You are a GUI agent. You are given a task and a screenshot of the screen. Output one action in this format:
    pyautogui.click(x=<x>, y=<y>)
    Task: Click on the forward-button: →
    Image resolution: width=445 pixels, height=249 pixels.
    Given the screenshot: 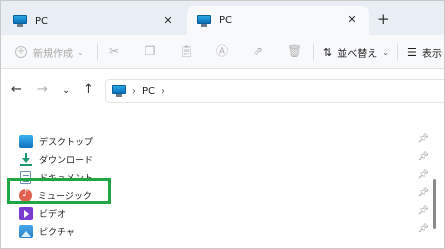 What is the action you would take?
    pyautogui.click(x=42, y=90)
    